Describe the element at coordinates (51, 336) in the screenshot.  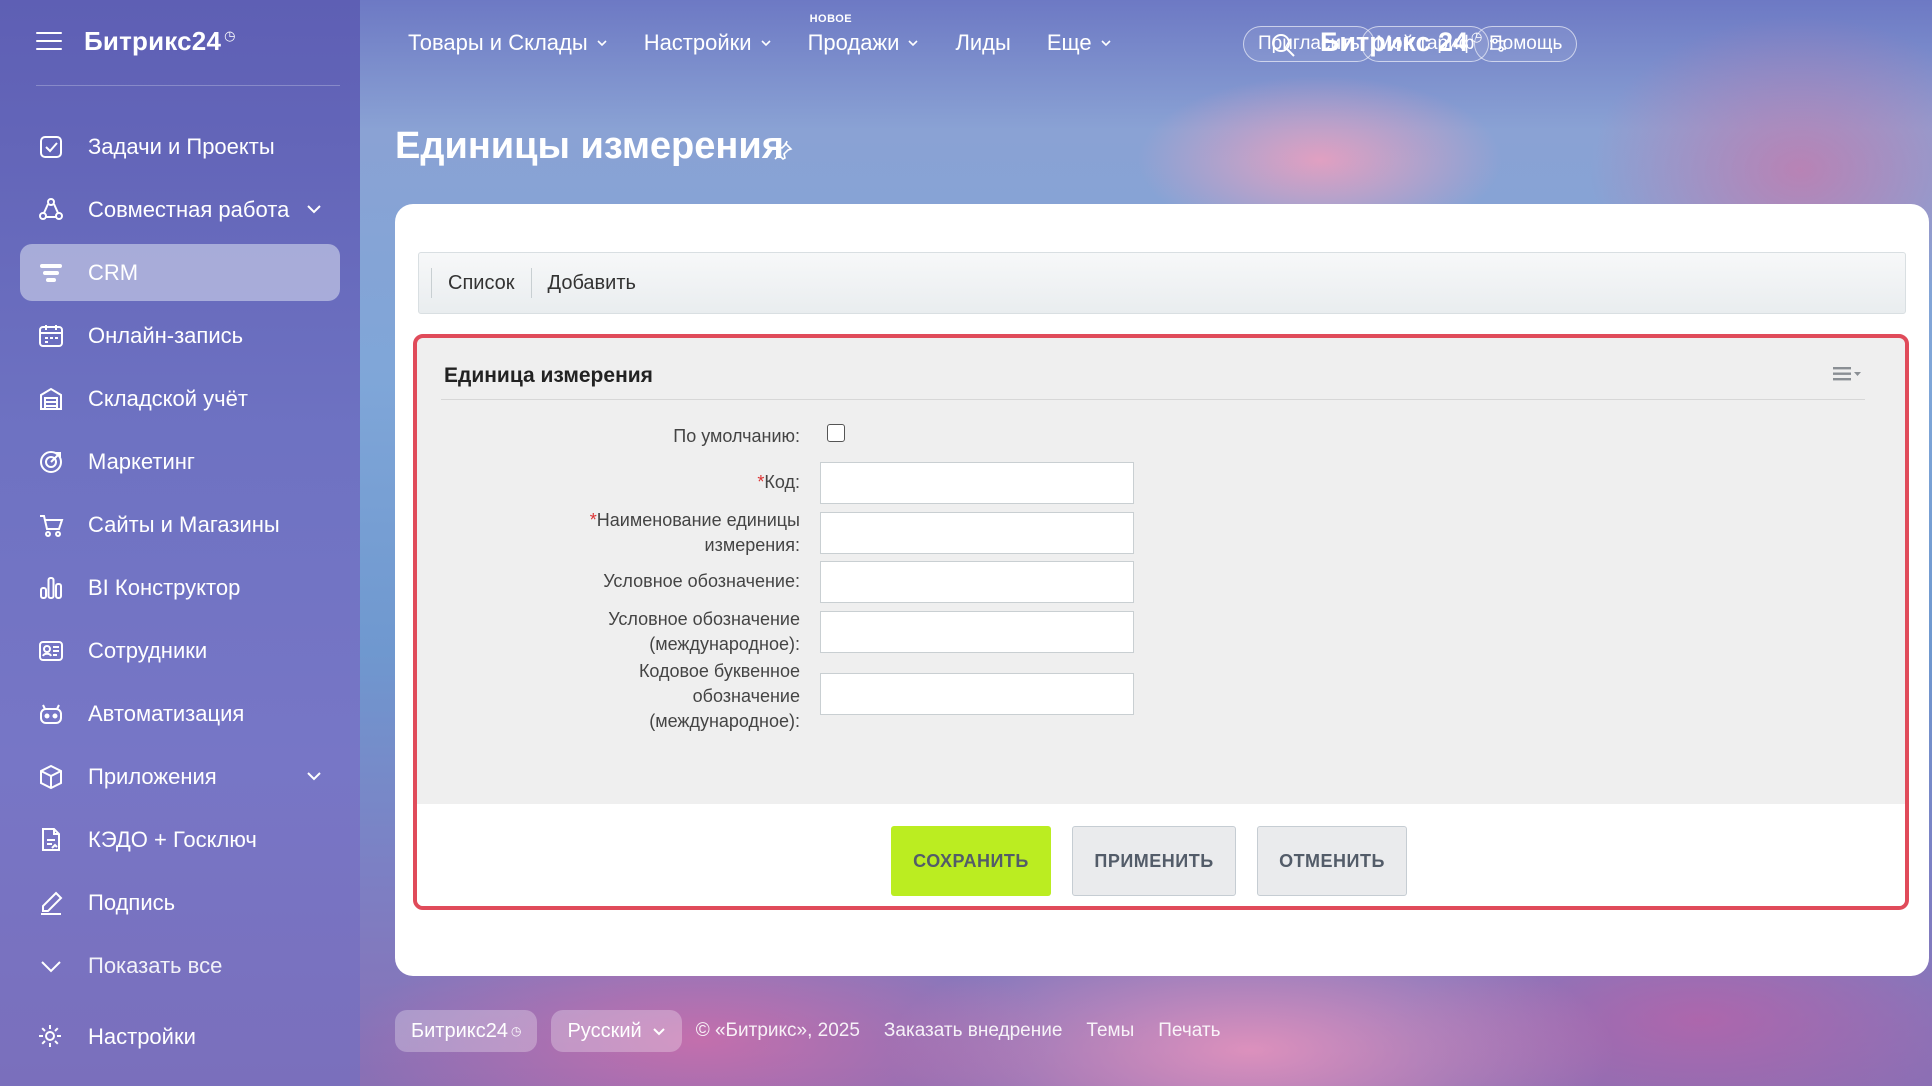
I see `calendar-icon` at that location.